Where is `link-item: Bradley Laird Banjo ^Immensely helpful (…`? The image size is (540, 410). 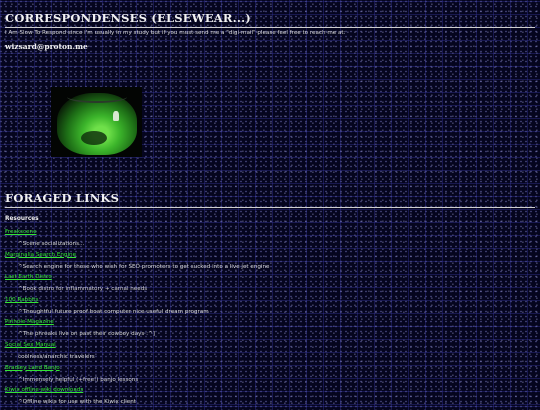 link-item: Bradley Laird Banjo ^Immensely helpful (… is located at coordinates (270, 376).